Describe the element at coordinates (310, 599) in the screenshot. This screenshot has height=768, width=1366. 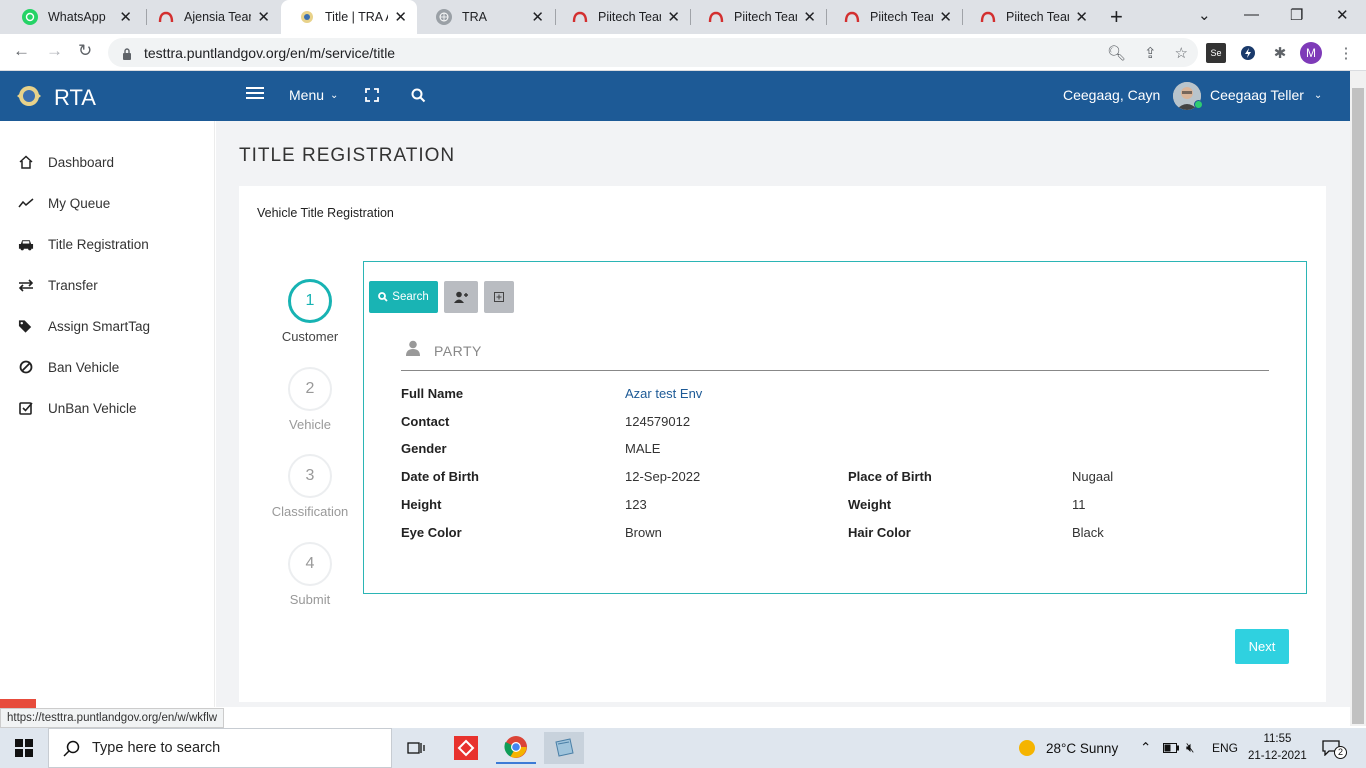
I see `step-label: Submit` at that location.